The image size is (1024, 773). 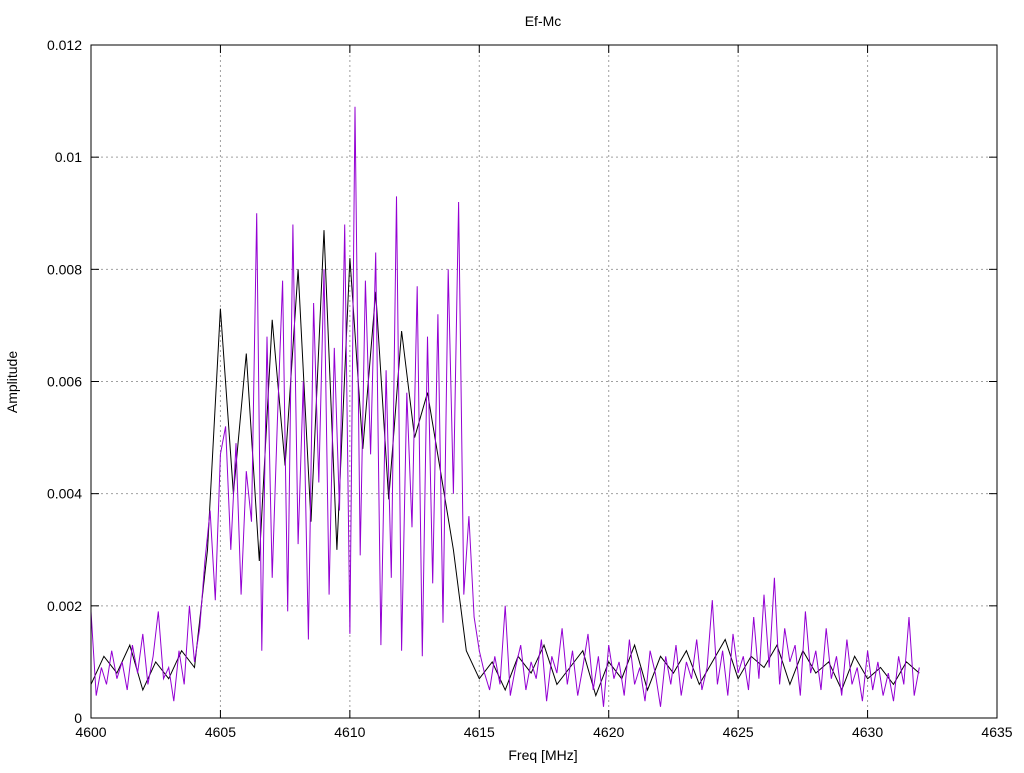 I want to click on x-tick-label: 4630, so click(x=867, y=732).